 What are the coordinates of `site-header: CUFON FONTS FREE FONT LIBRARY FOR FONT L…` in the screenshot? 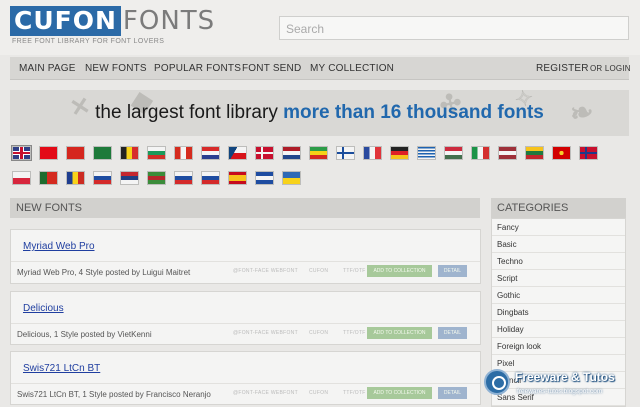 It's located at (320, 27).